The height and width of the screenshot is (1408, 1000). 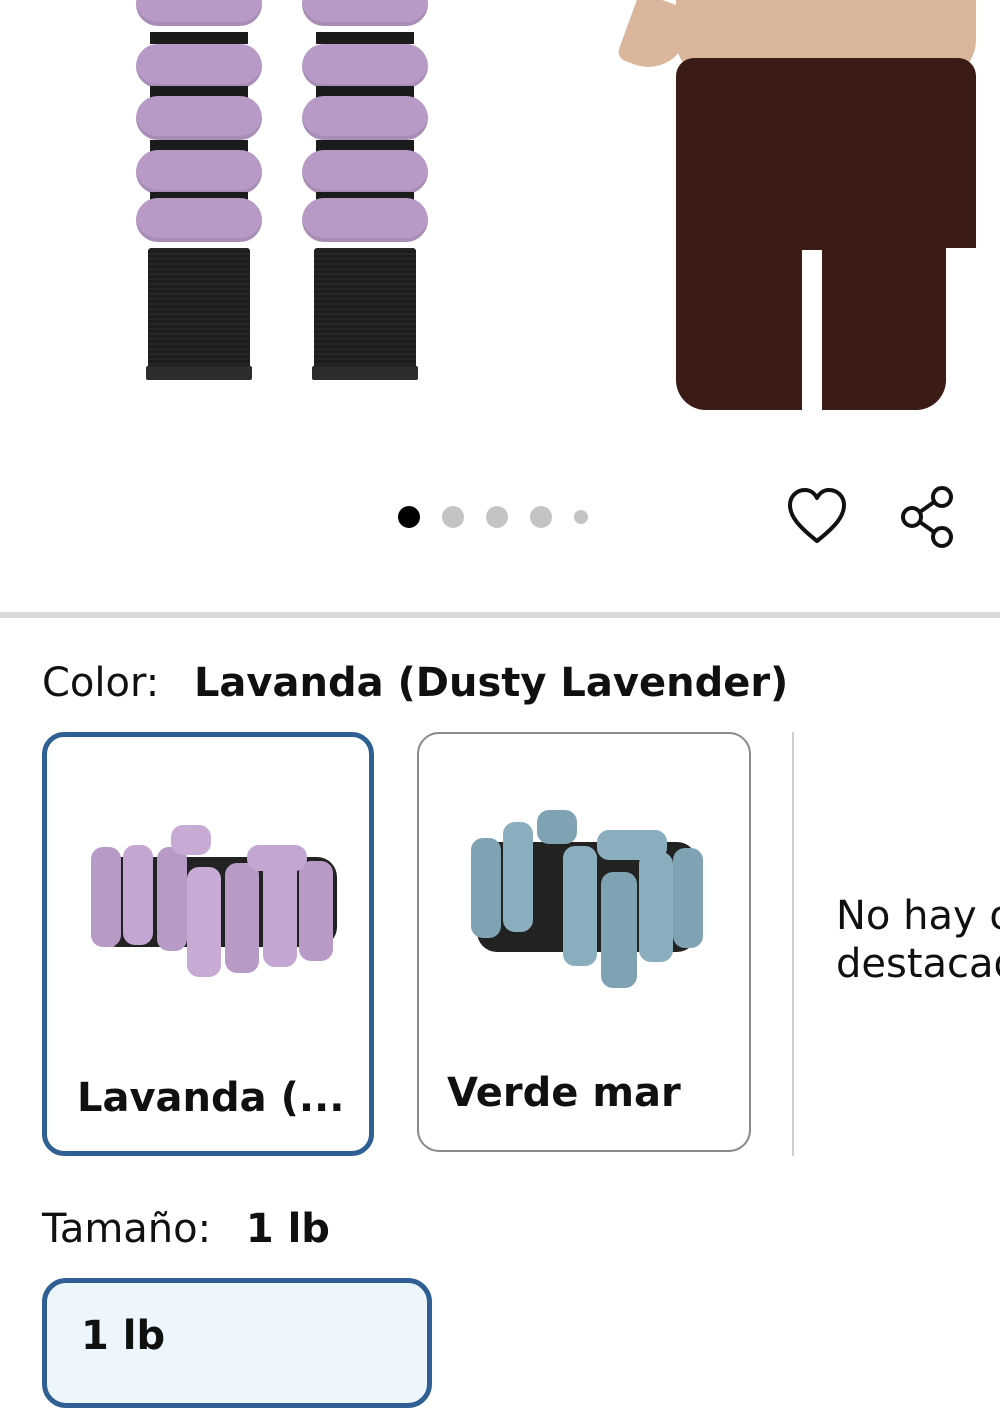 I want to click on color-selected-value: Lavanda (Dusty Lavender), so click(x=491, y=683).